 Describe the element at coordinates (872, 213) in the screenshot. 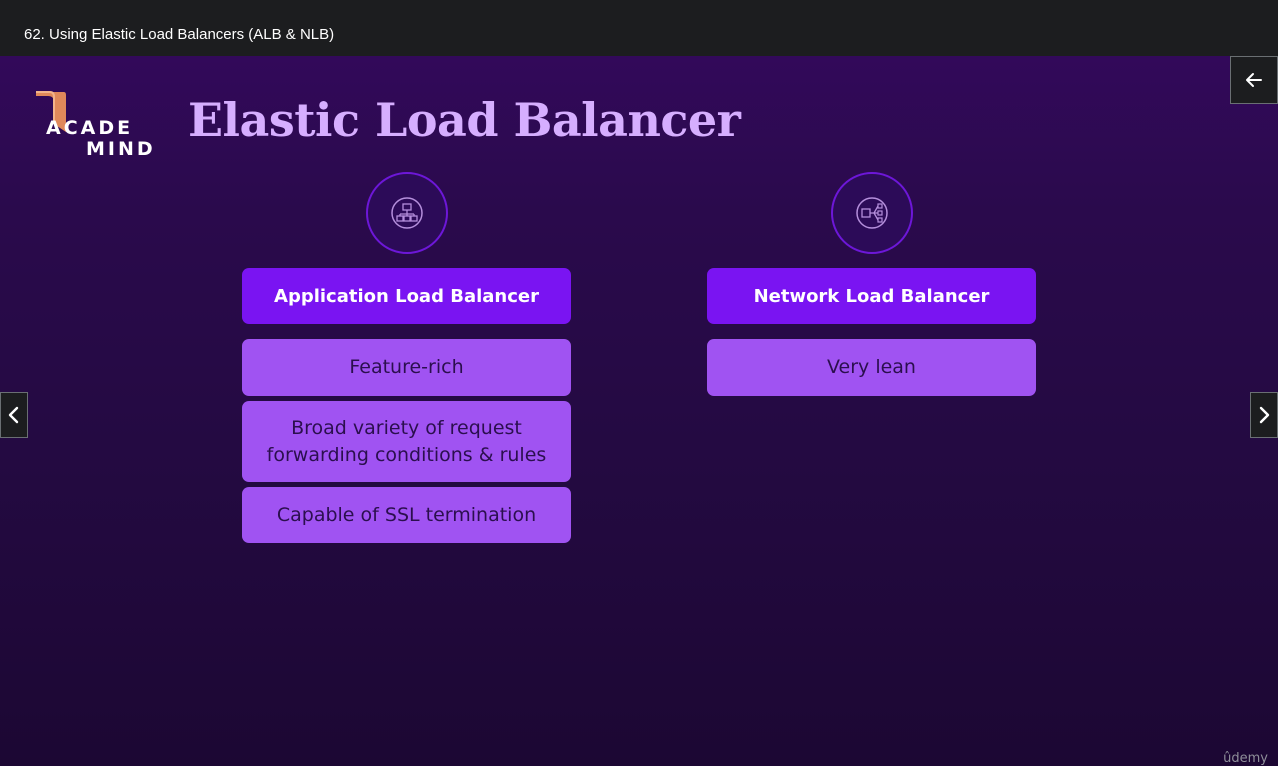

I see `network-load-balancer-icon` at that location.